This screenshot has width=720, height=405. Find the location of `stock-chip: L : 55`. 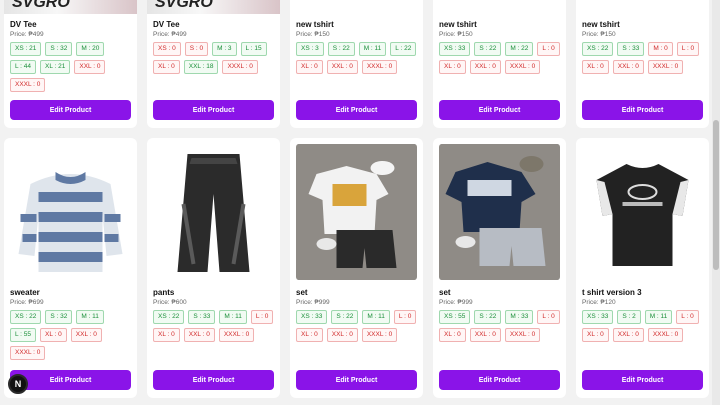

stock-chip: L : 55 is located at coordinates (23, 335).